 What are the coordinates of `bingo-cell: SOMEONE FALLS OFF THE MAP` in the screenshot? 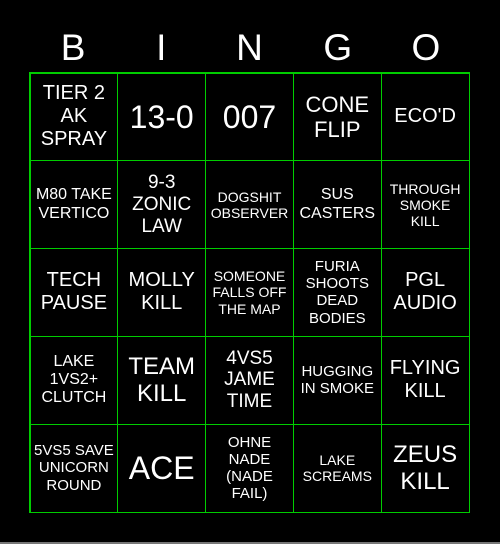 It's located at (249, 292).